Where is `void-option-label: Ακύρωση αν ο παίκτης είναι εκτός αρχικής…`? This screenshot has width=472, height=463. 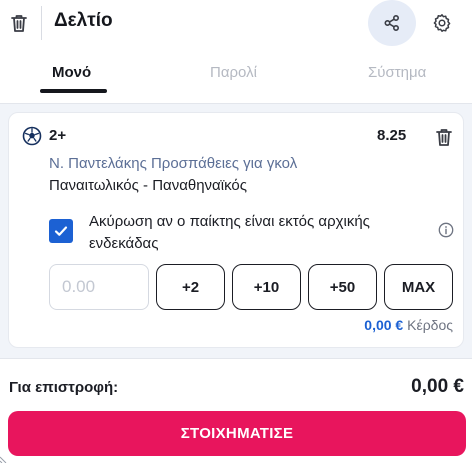 void-option-label: Ακύρωση αν ο παίκτης είναι εκτός αρχικής… is located at coordinates (229, 232).